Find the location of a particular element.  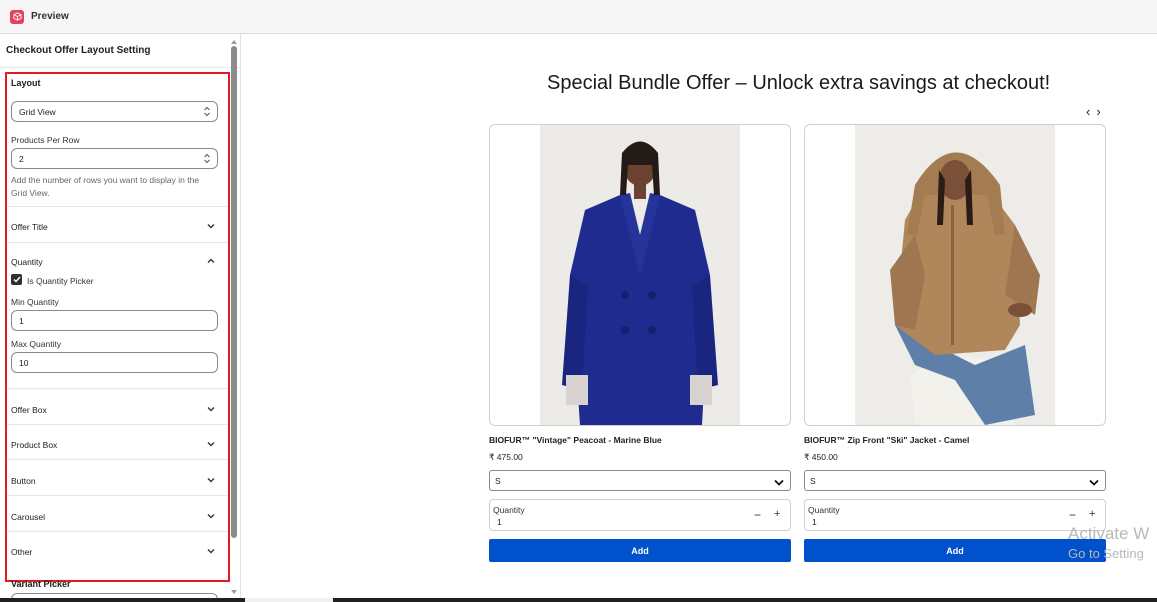

sidebar-header: Checkout Offer Layout Setting is located at coordinates (120, 51).